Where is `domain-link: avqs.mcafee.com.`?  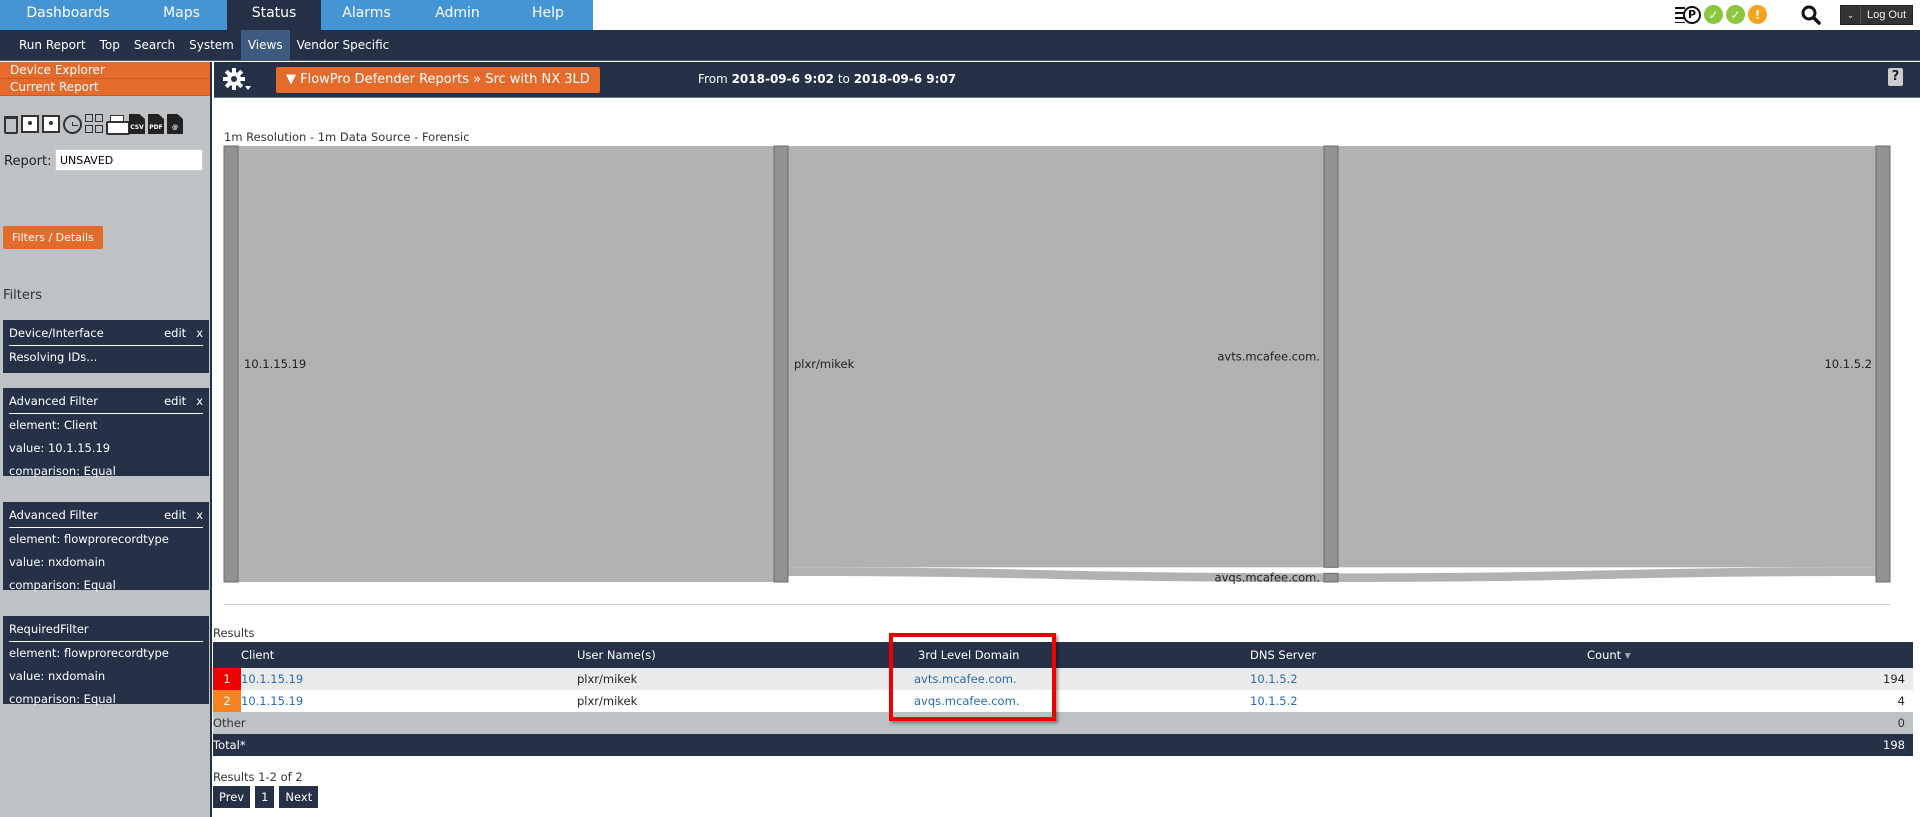 domain-link: avqs.mcafee.com. is located at coordinates (966, 701).